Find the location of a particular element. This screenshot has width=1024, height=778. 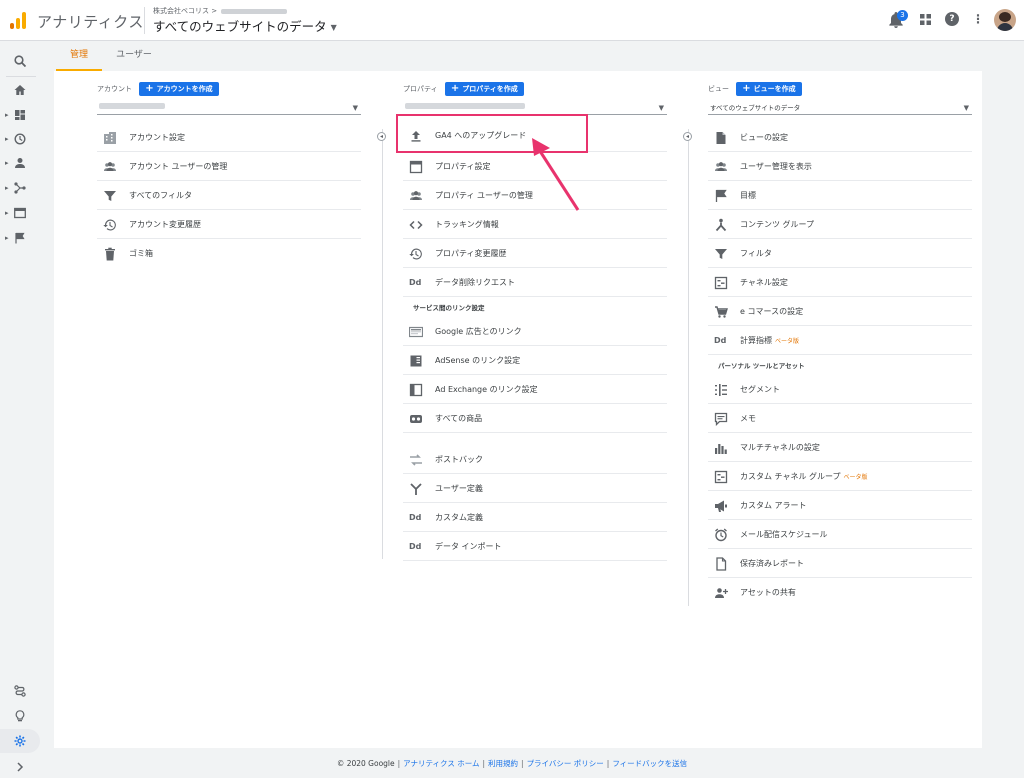

data-import-item: Dd データ インポート is located at coordinates (535, 546).